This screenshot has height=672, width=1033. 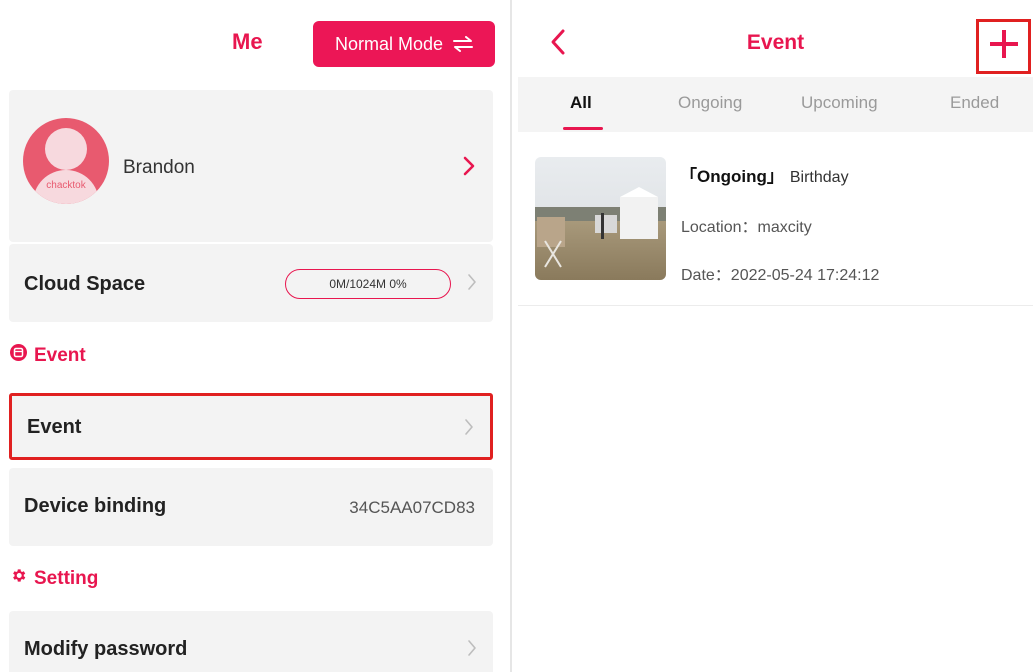 I want to click on modify-password-row: Modify password, so click(x=251, y=641).